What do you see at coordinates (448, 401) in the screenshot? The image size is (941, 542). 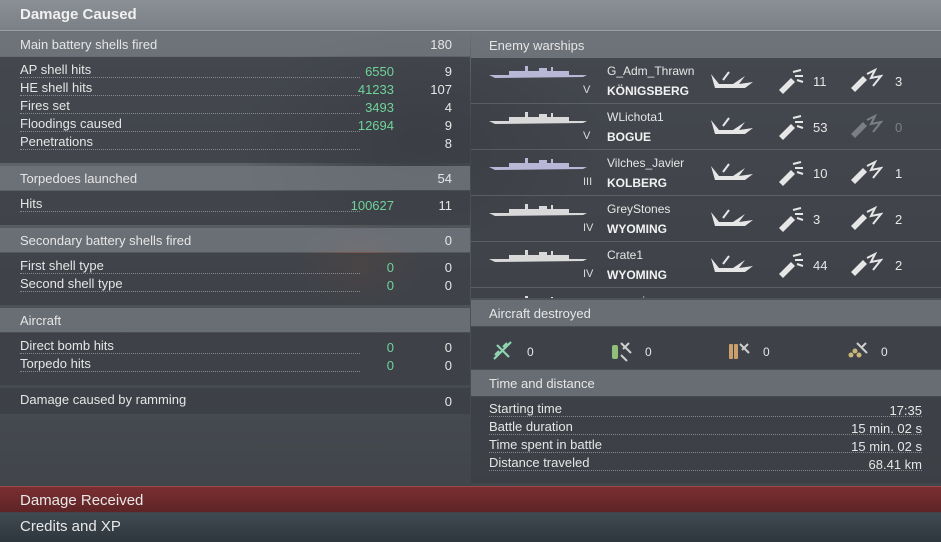 I see `ramming-value: 0` at bounding box center [448, 401].